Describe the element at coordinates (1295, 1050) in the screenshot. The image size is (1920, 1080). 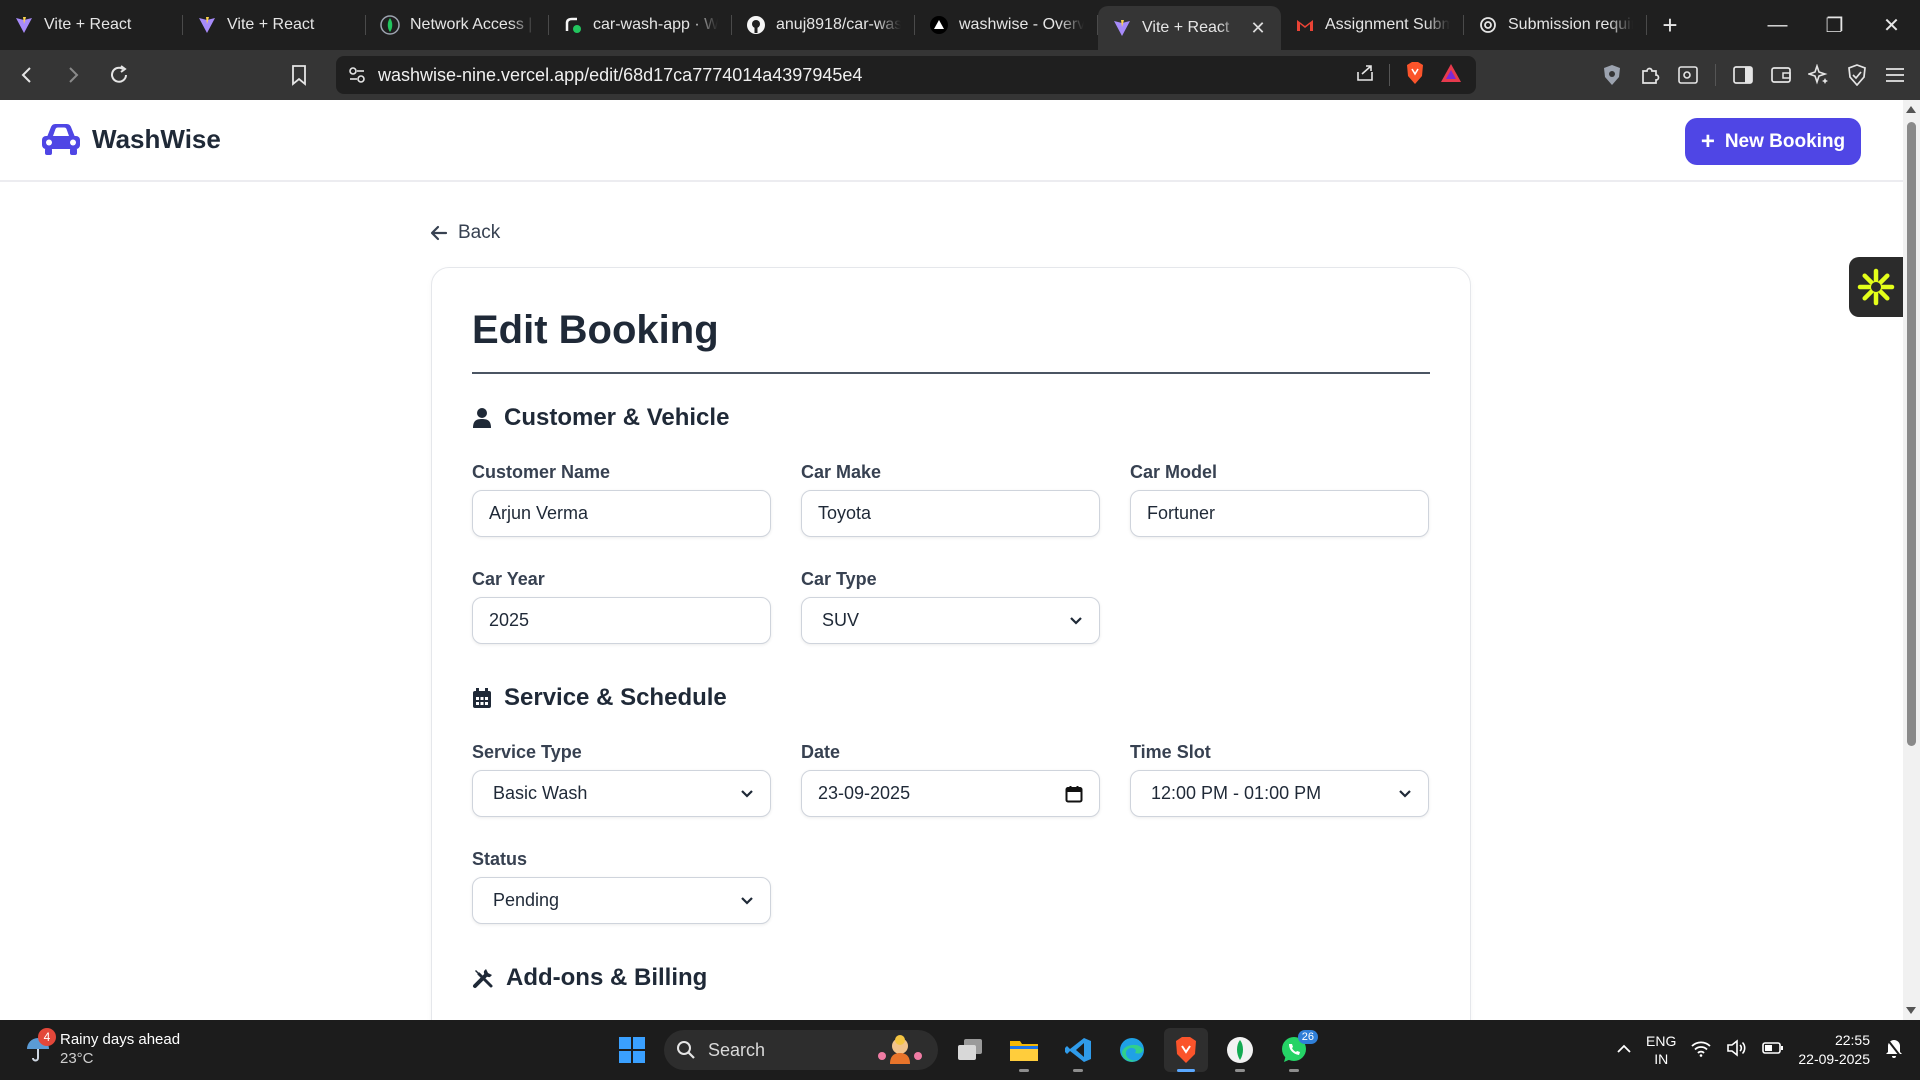
I see `whatsapp-app: 26` at that location.